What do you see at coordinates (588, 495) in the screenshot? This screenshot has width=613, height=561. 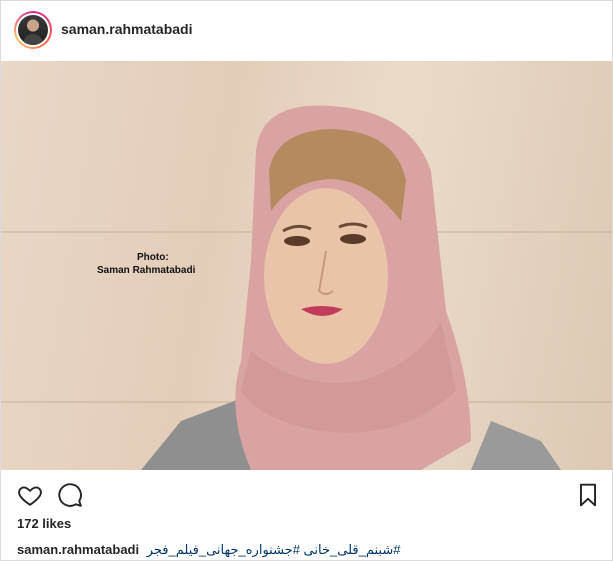 I see `bookmark-icon` at bounding box center [588, 495].